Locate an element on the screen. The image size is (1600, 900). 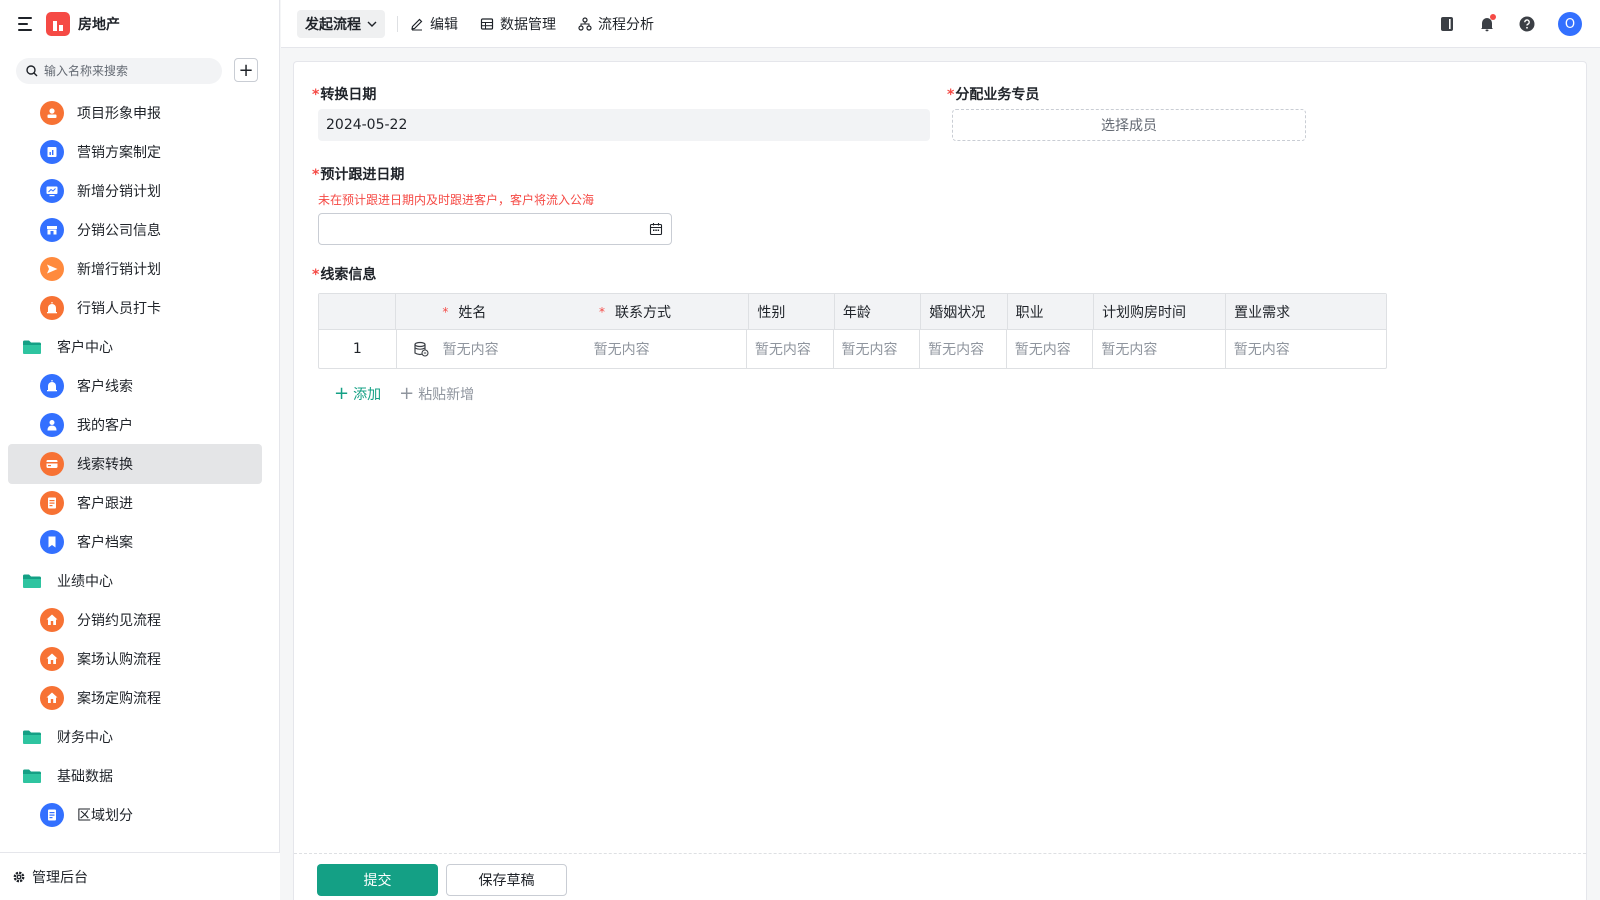
name-contact-header: * 姓名 * 联系方式 is located at coordinates (572, 311).